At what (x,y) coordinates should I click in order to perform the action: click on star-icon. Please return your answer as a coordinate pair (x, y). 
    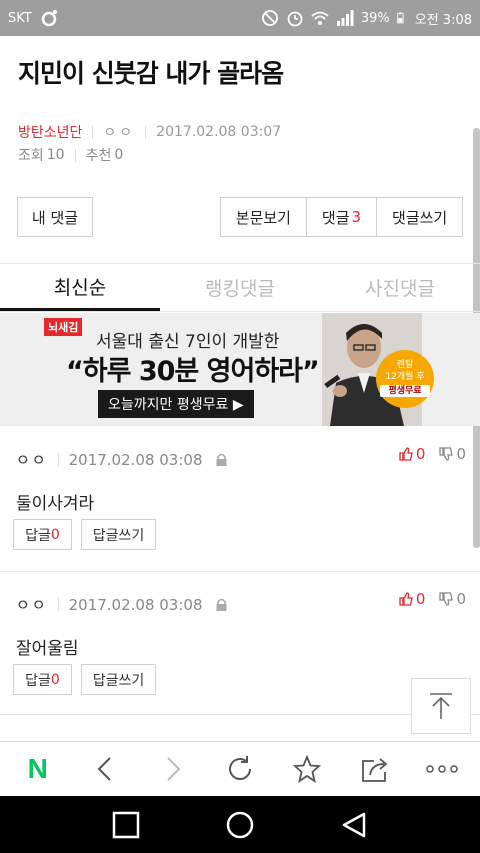
    Looking at the image, I should click on (307, 769).